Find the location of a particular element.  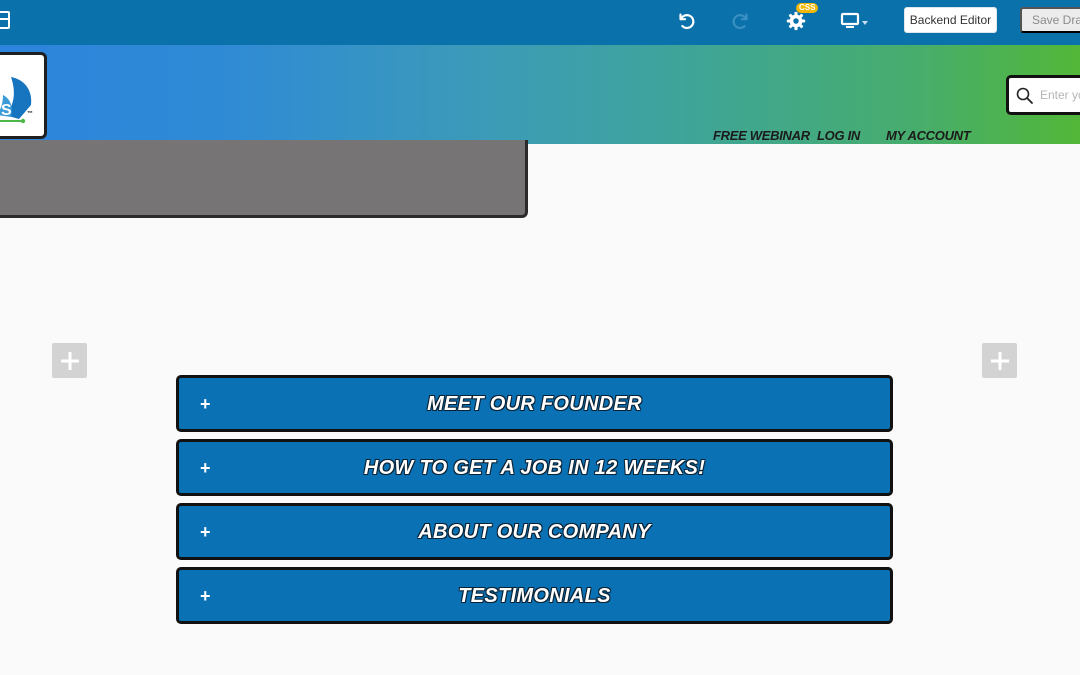

nav-free-webinar: FREE WEBINAR is located at coordinates (761, 135).